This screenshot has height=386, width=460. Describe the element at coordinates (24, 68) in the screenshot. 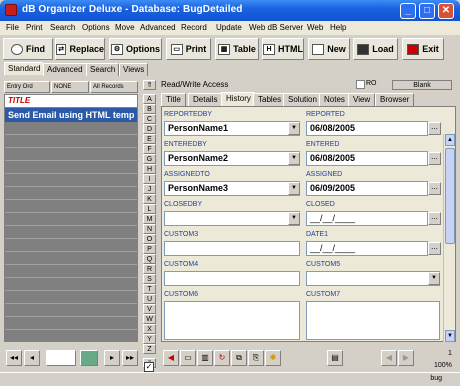

I see `tab-standard: Standard` at that location.